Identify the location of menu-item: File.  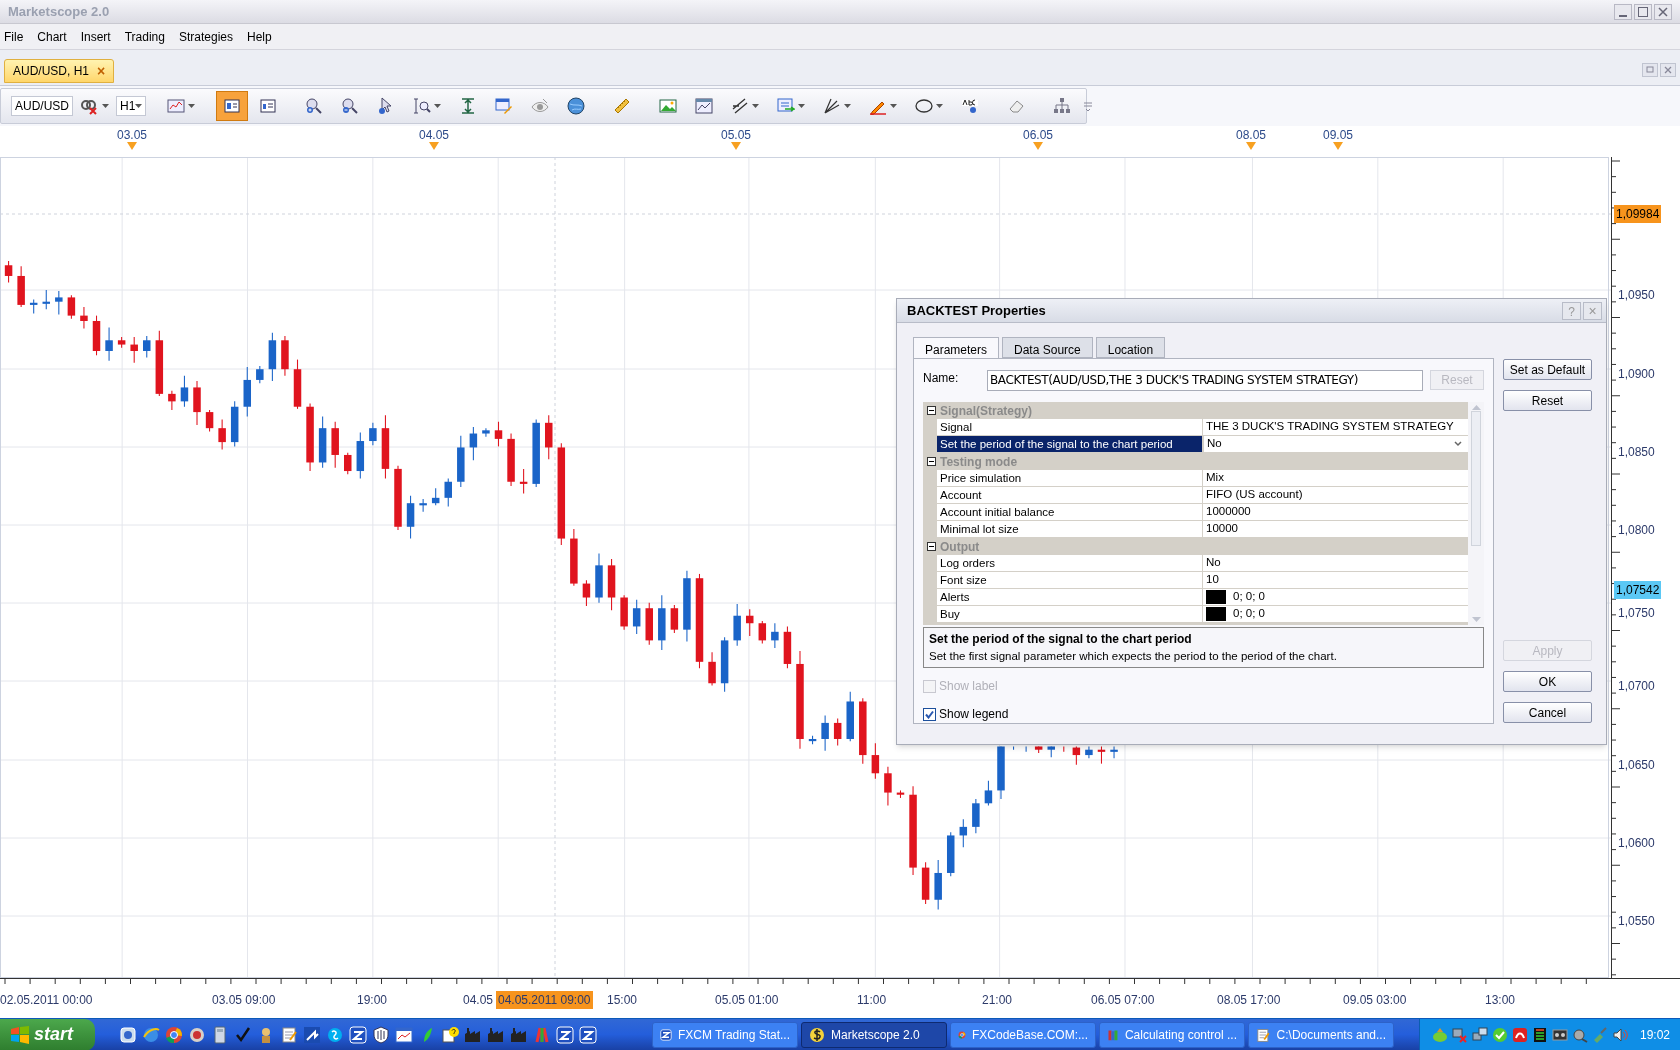
(14, 36).